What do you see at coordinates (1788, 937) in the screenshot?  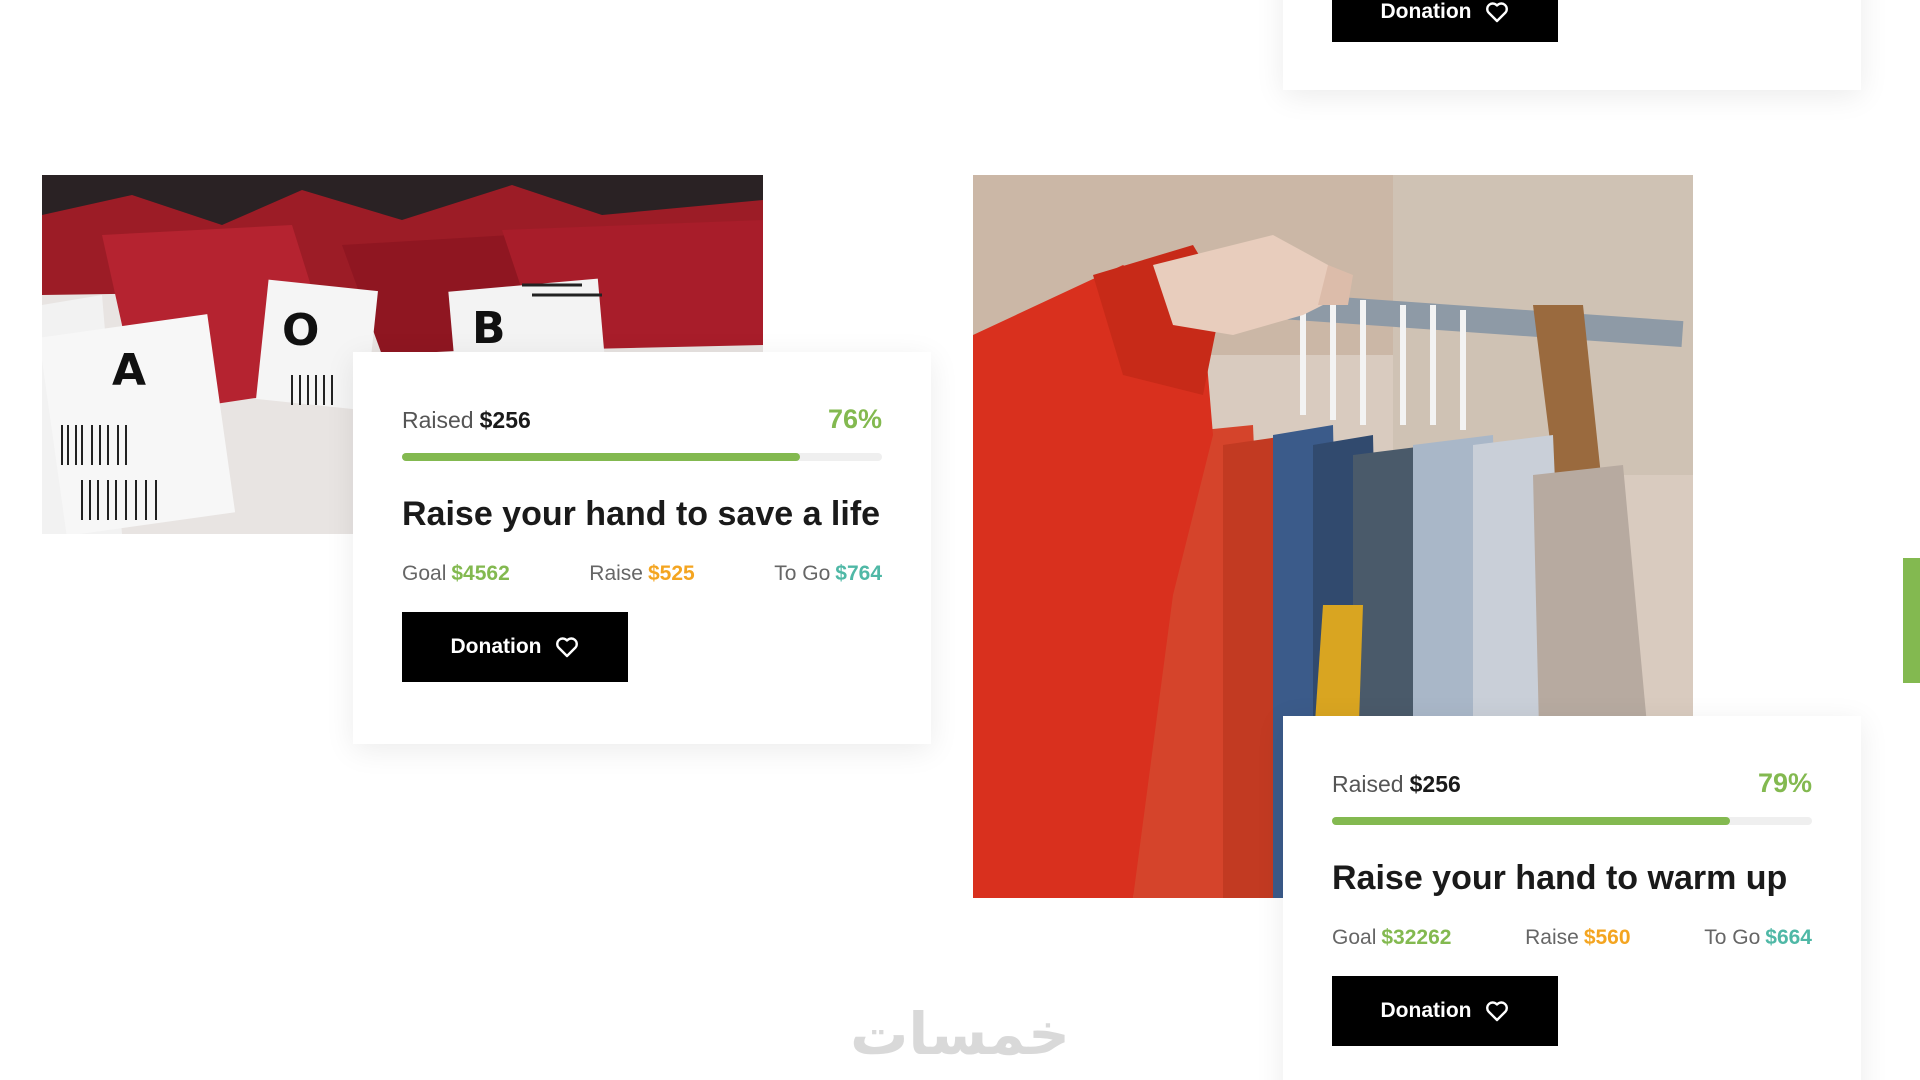 I see `togo-value: $664` at bounding box center [1788, 937].